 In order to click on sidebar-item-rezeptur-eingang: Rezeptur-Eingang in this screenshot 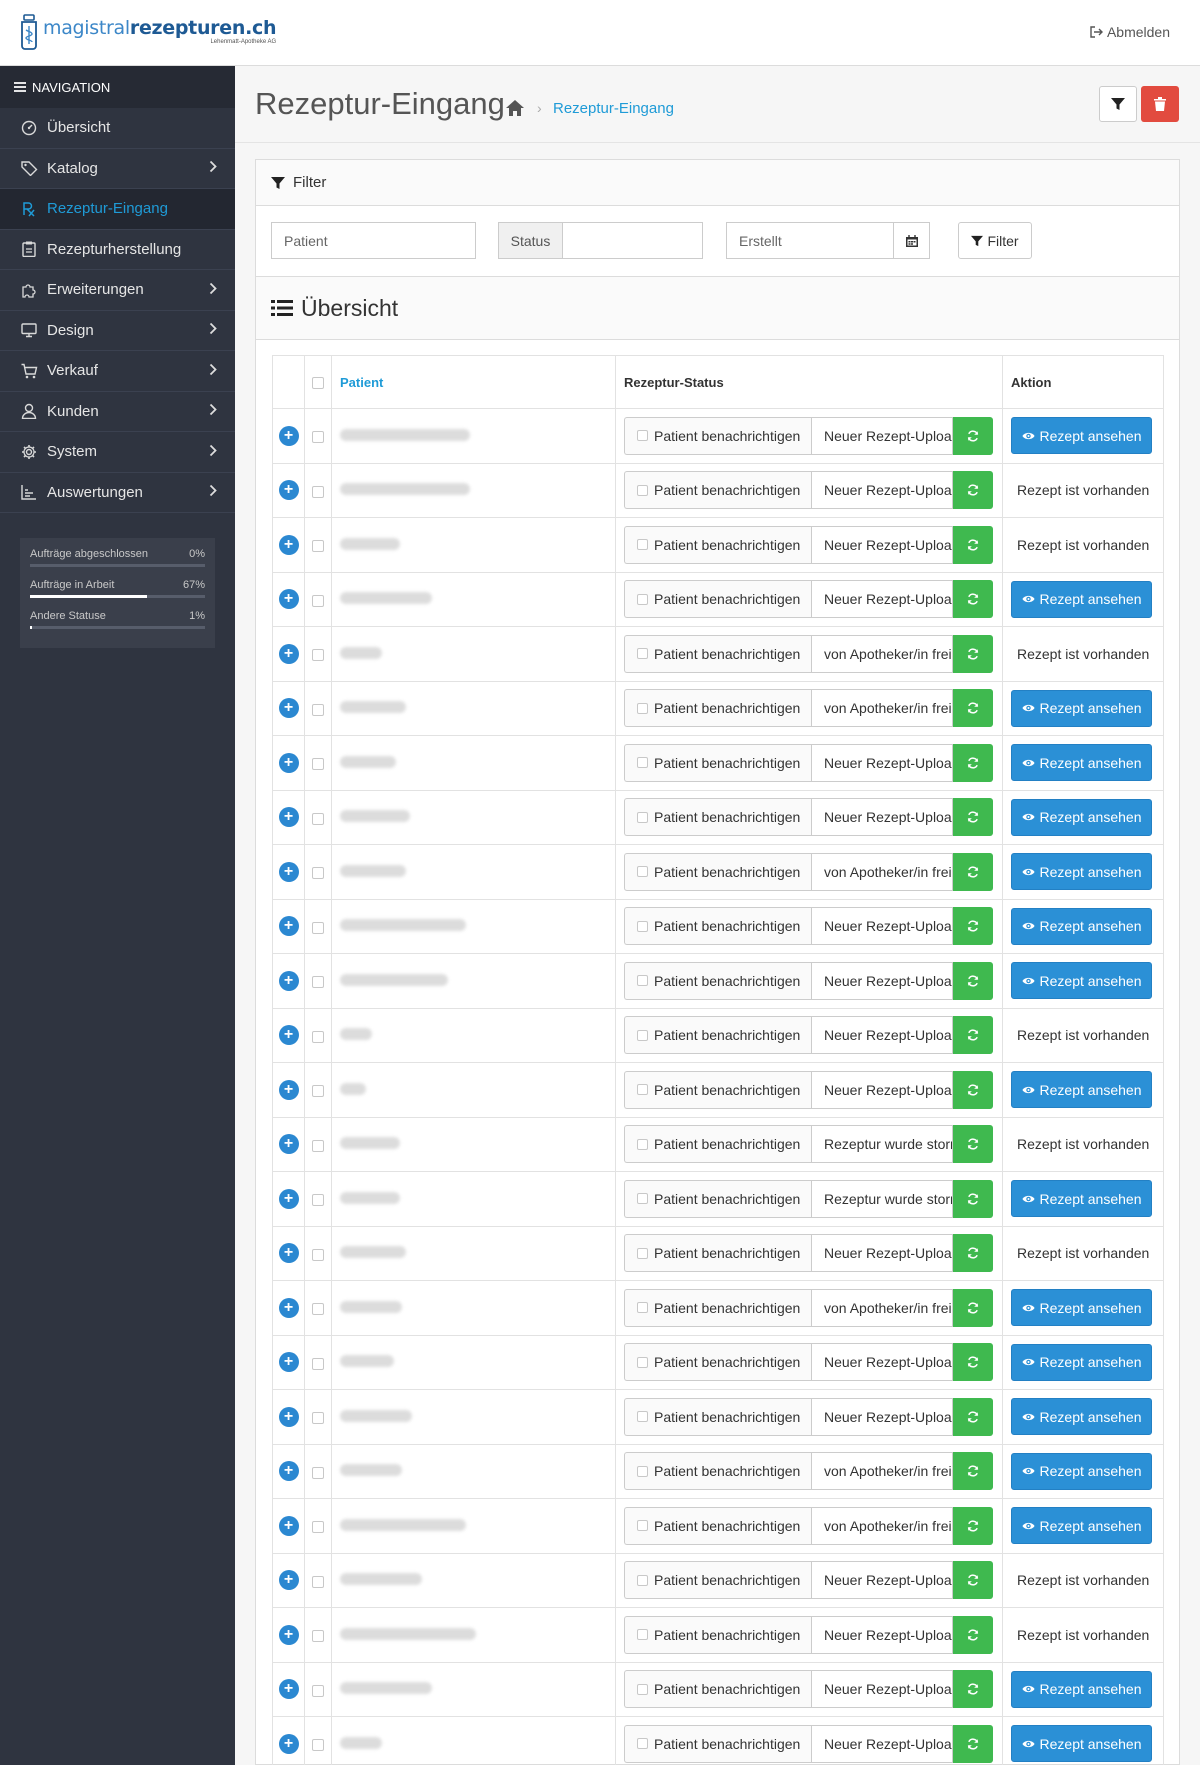, I will do `click(117, 209)`.